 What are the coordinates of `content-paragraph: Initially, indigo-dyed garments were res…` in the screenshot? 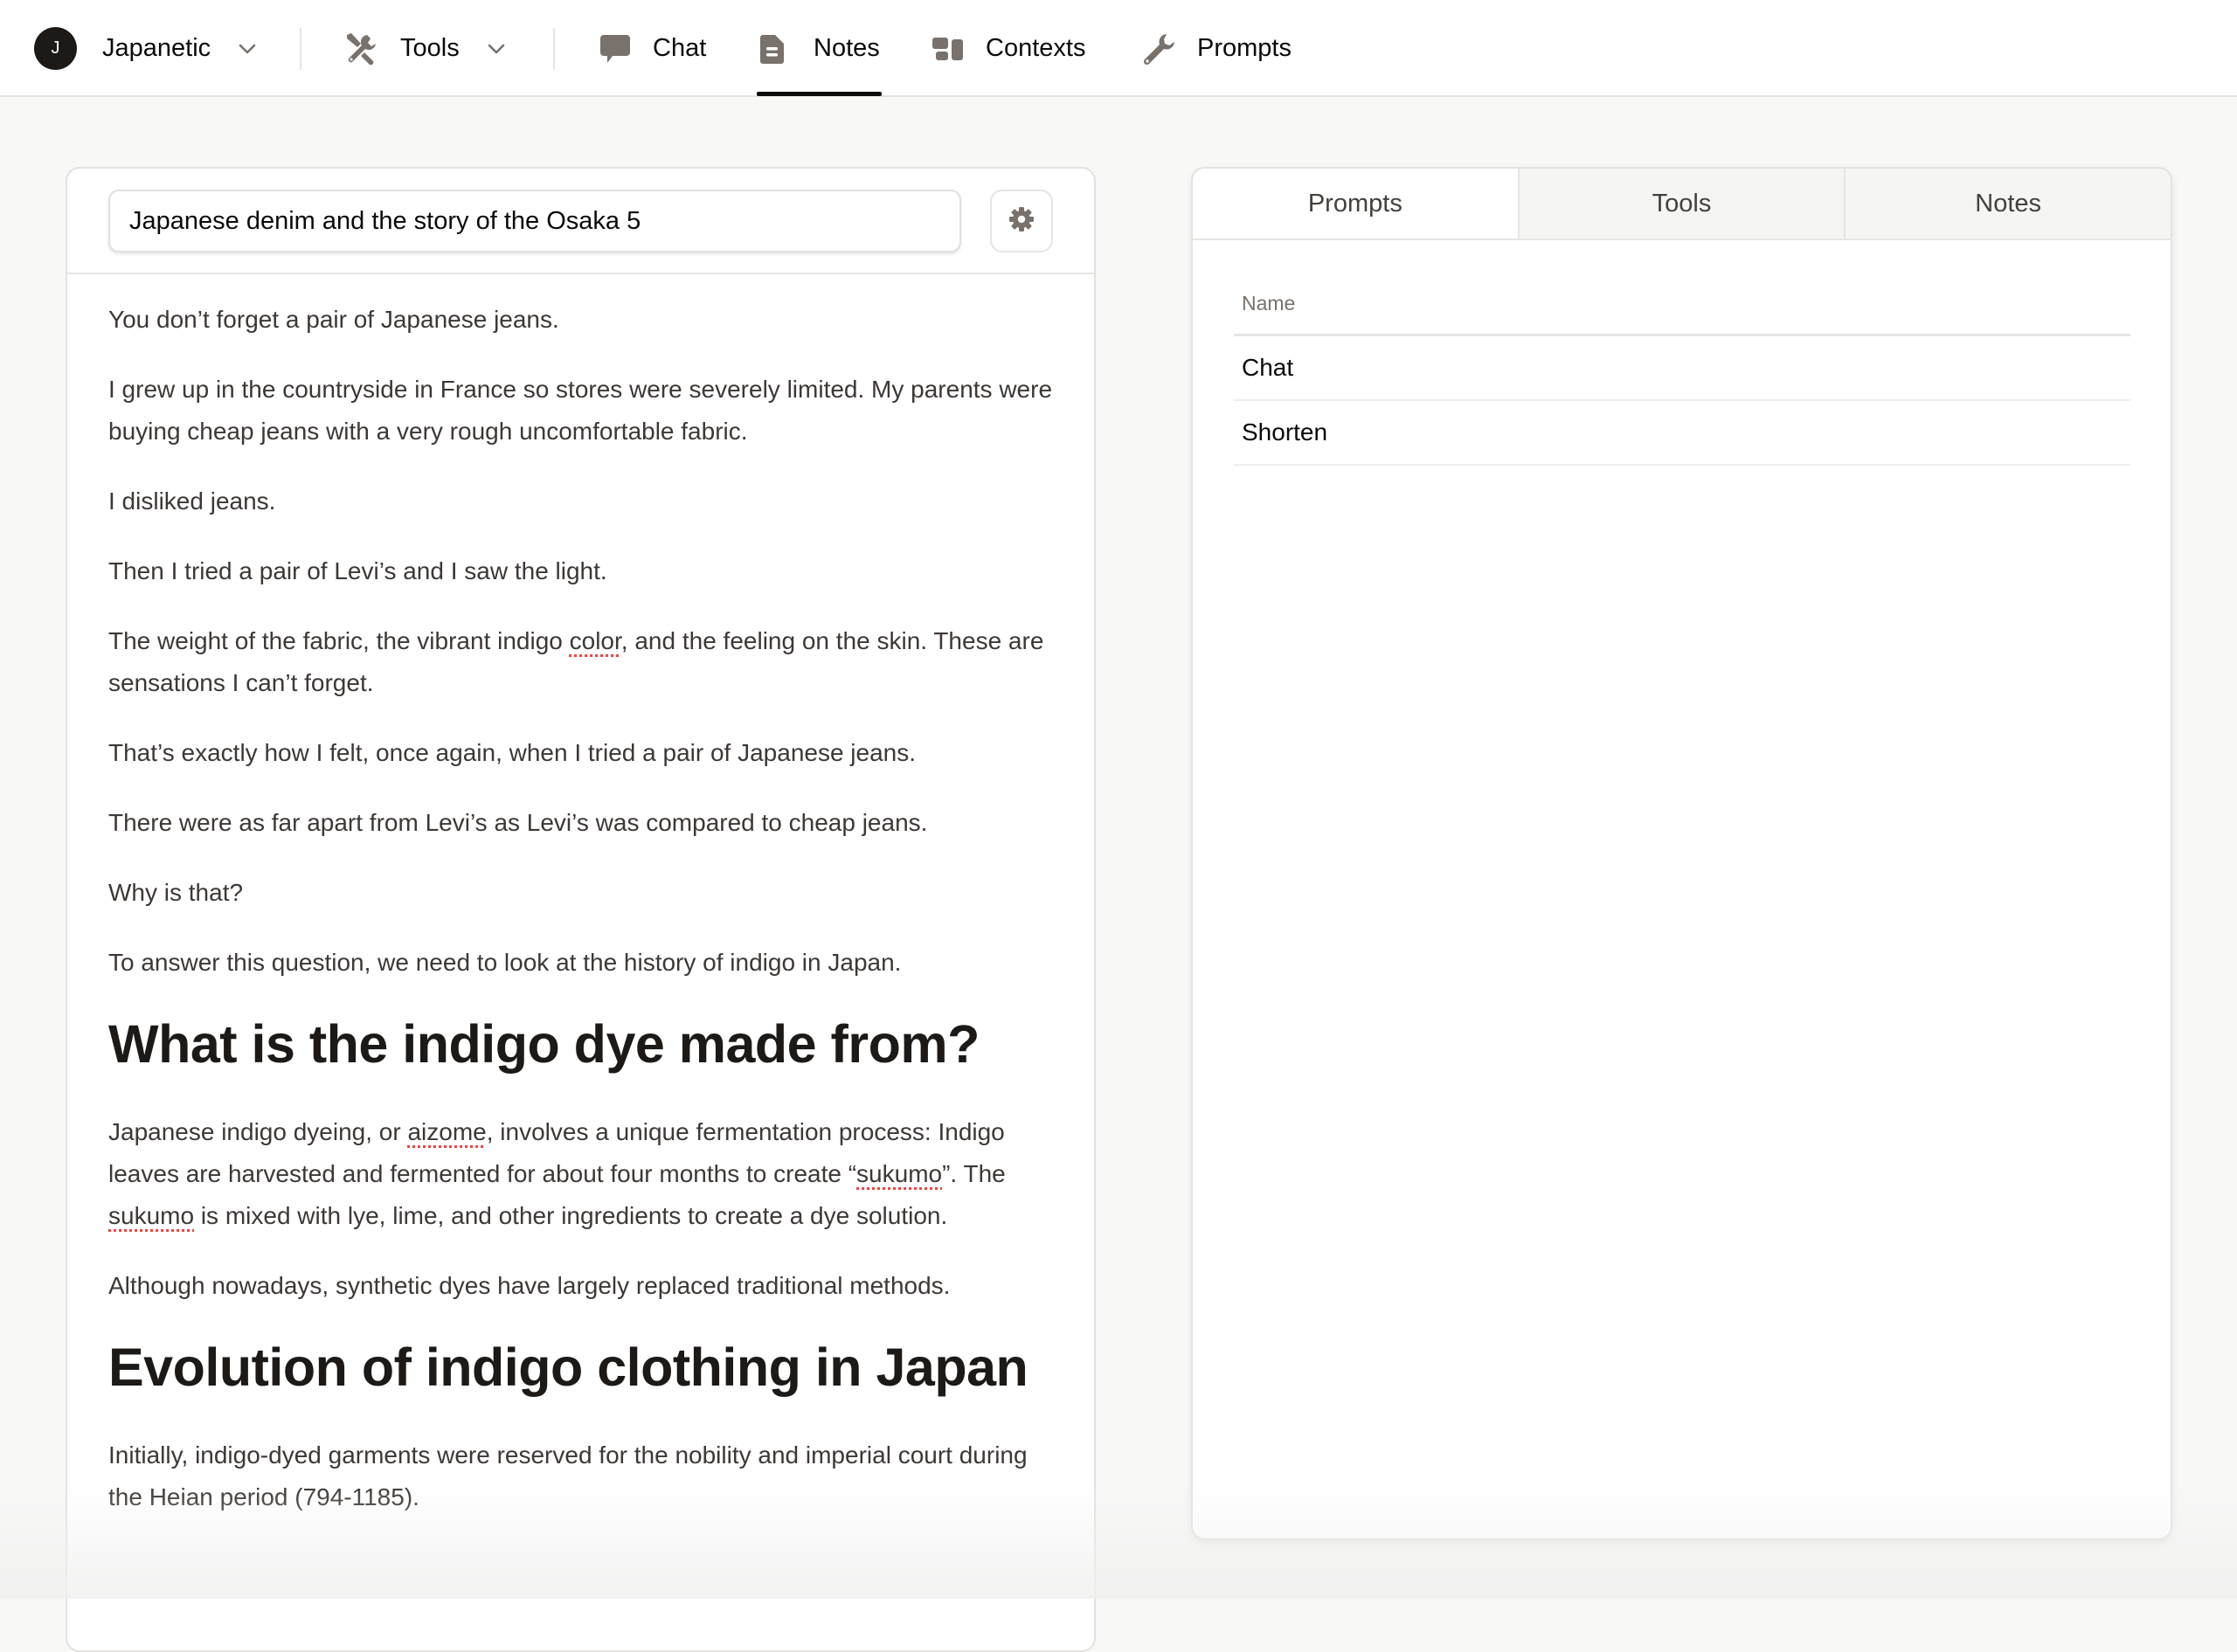 It's located at (568, 1475).